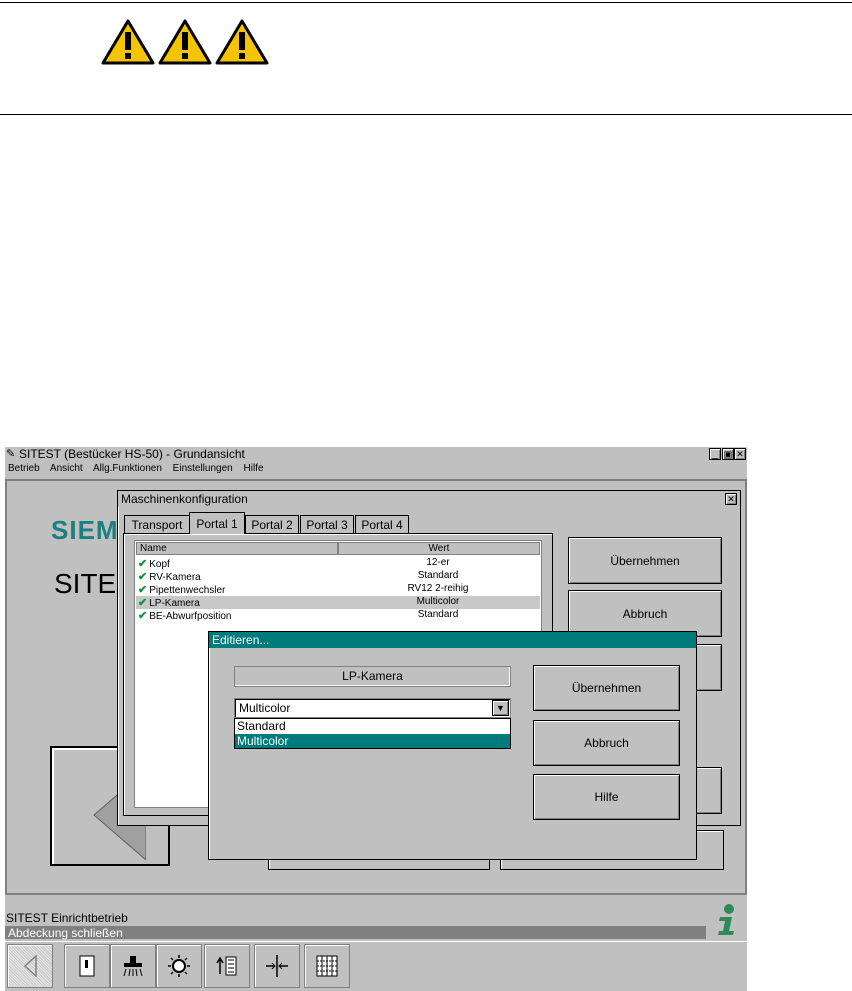 The image size is (852, 991). Describe the element at coordinates (184, 499) in the screenshot. I see `config-dialog-title: Maschinenkonfiguration` at that location.